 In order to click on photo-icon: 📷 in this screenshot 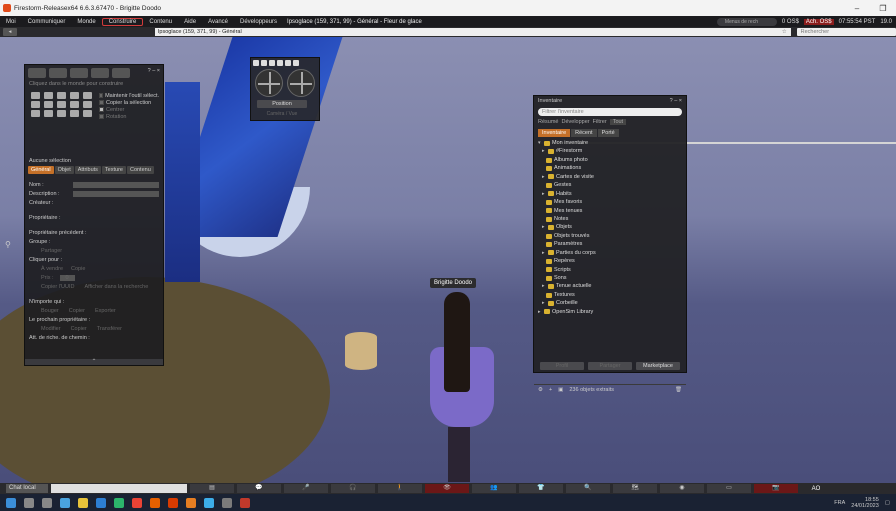, I will do `click(776, 488)`.